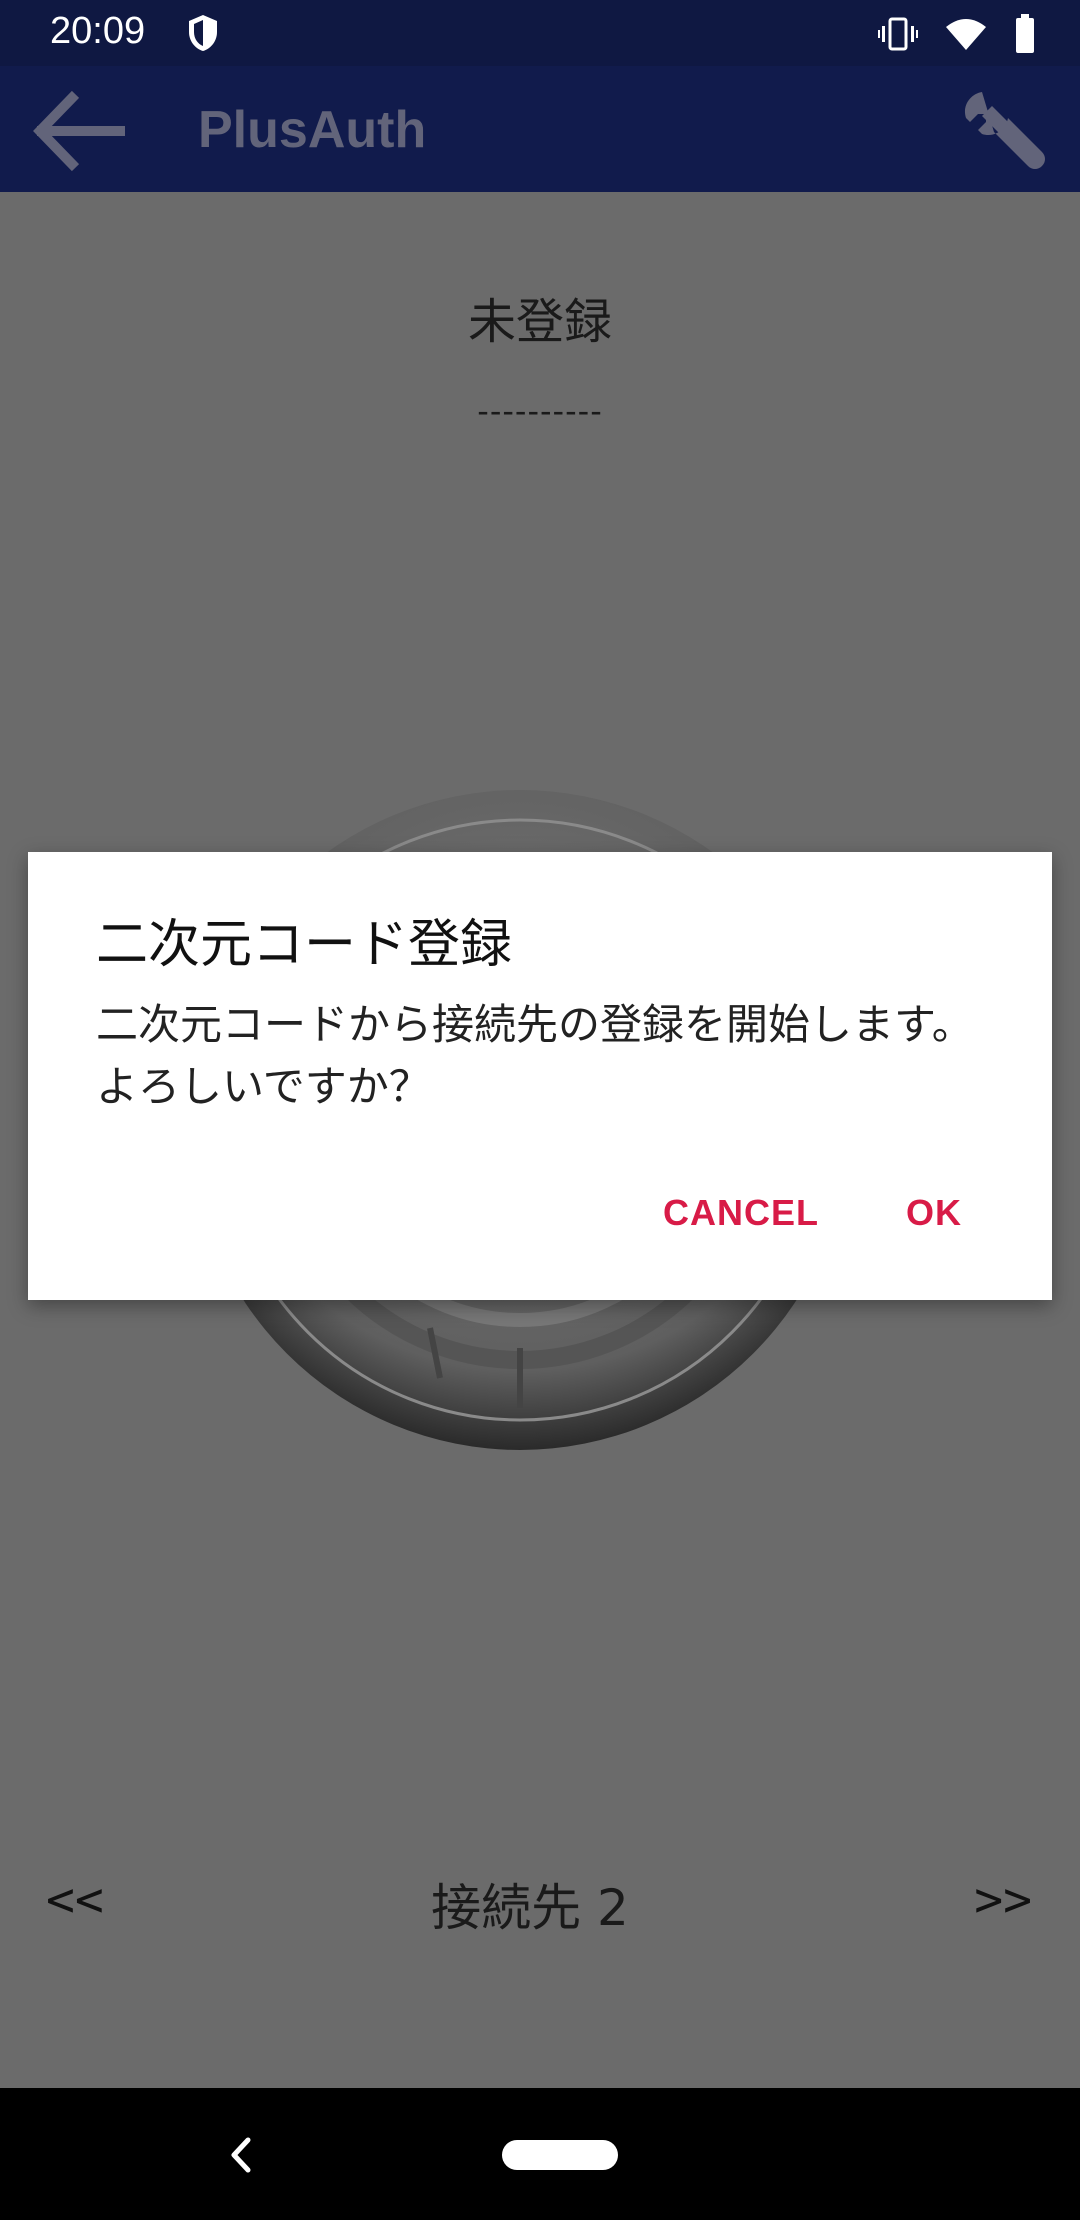 Image resolution: width=1080 pixels, height=2220 pixels. I want to click on registration-status: 未登録, so click(539, 322).